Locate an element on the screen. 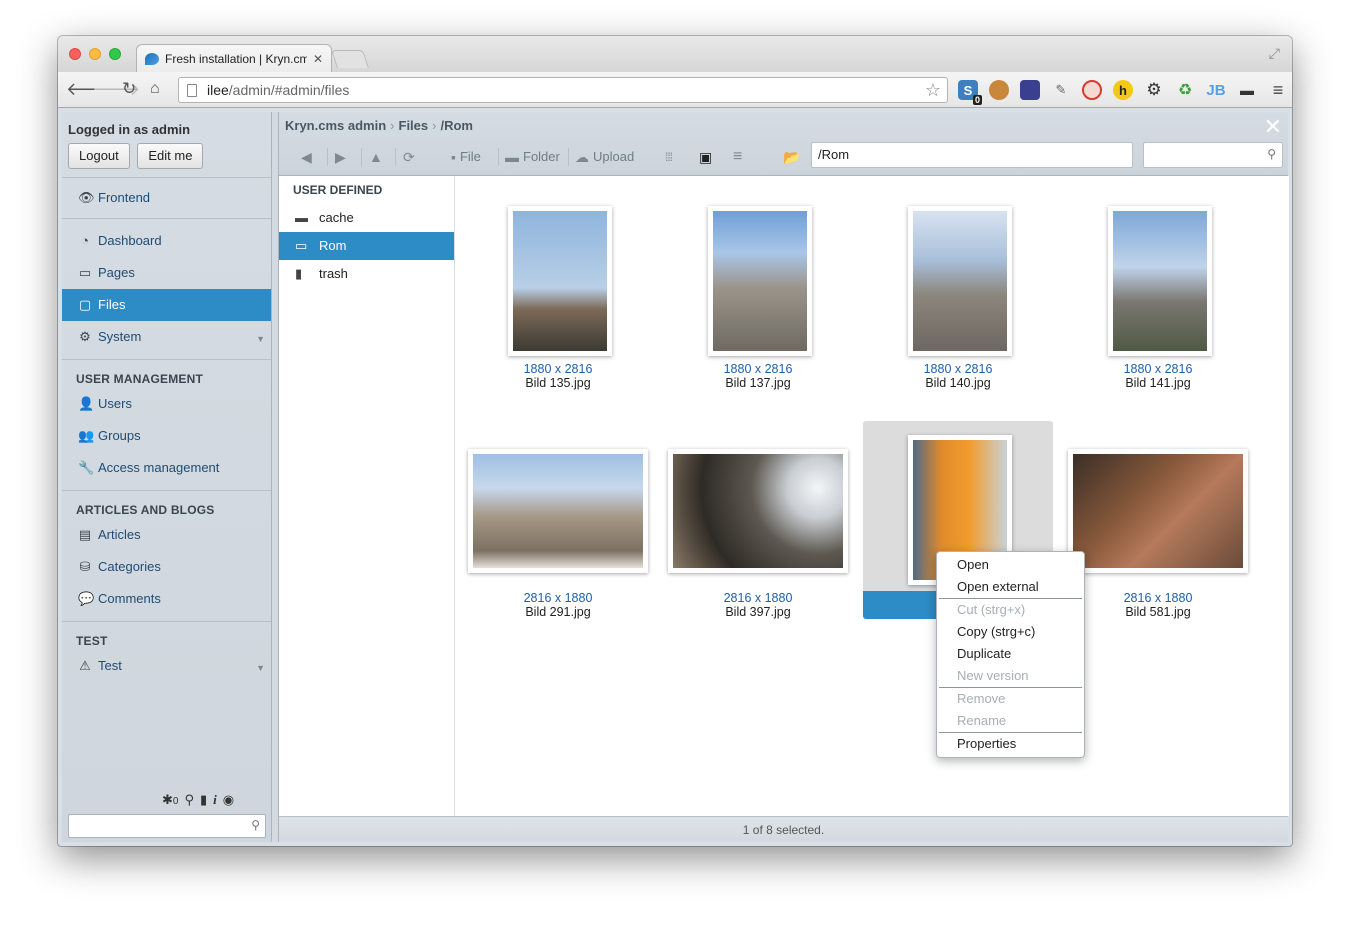 Image resolution: width=1350 pixels, height=926 pixels. section-heading: USER MANAGEMENT is located at coordinates (140, 379).